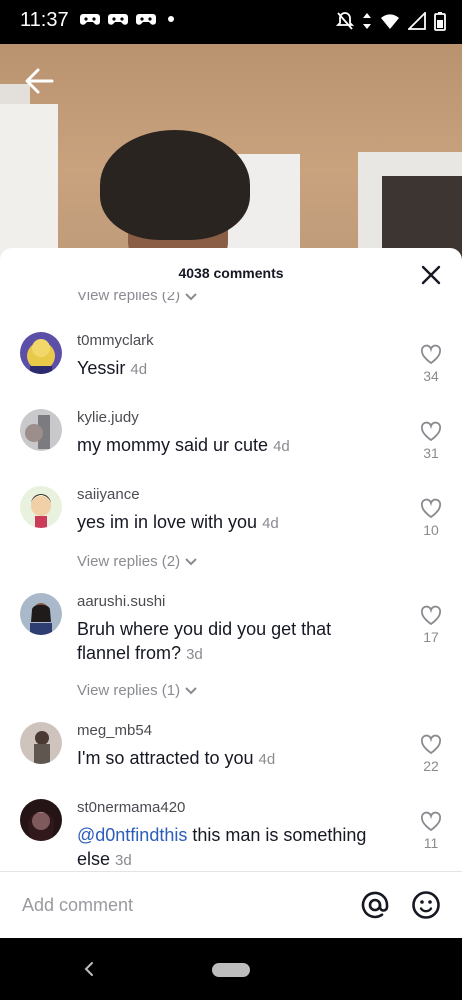  Describe the element at coordinates (167, 522) in the screenshot. I see `comment-body: yes im in love with you` at that location.